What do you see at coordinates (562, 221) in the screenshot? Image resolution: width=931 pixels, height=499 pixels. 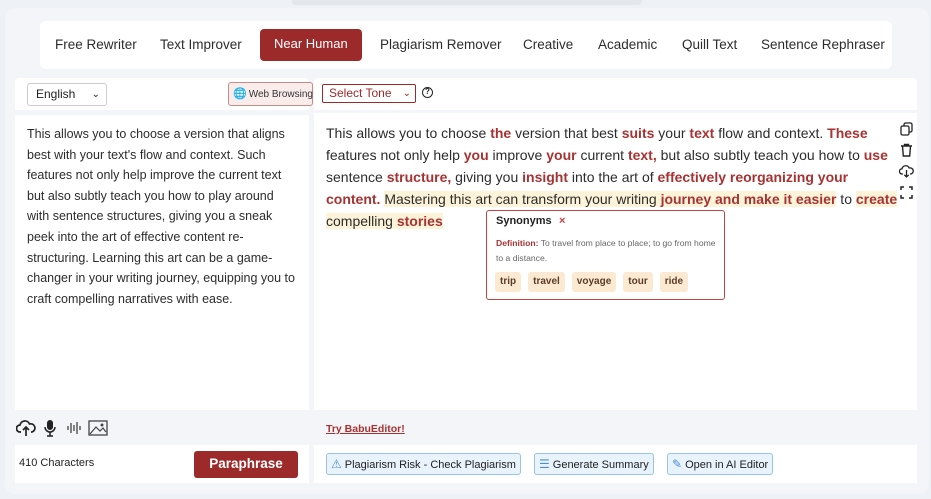 I see `close-icon: ×` at bounding box center [562, 221].